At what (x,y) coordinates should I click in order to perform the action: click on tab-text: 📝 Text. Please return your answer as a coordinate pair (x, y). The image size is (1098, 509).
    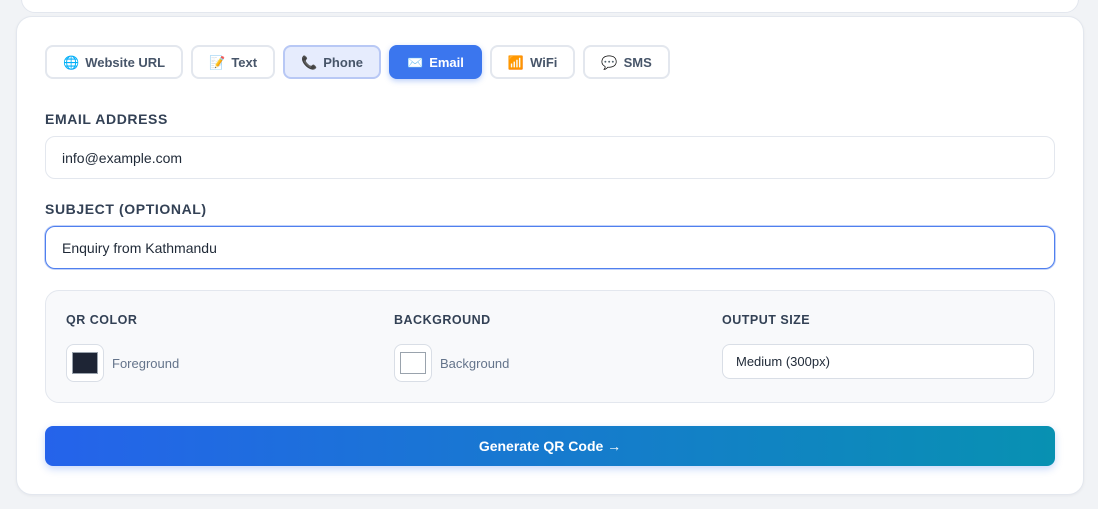
    Looking at the image, I should click on (233, 62).